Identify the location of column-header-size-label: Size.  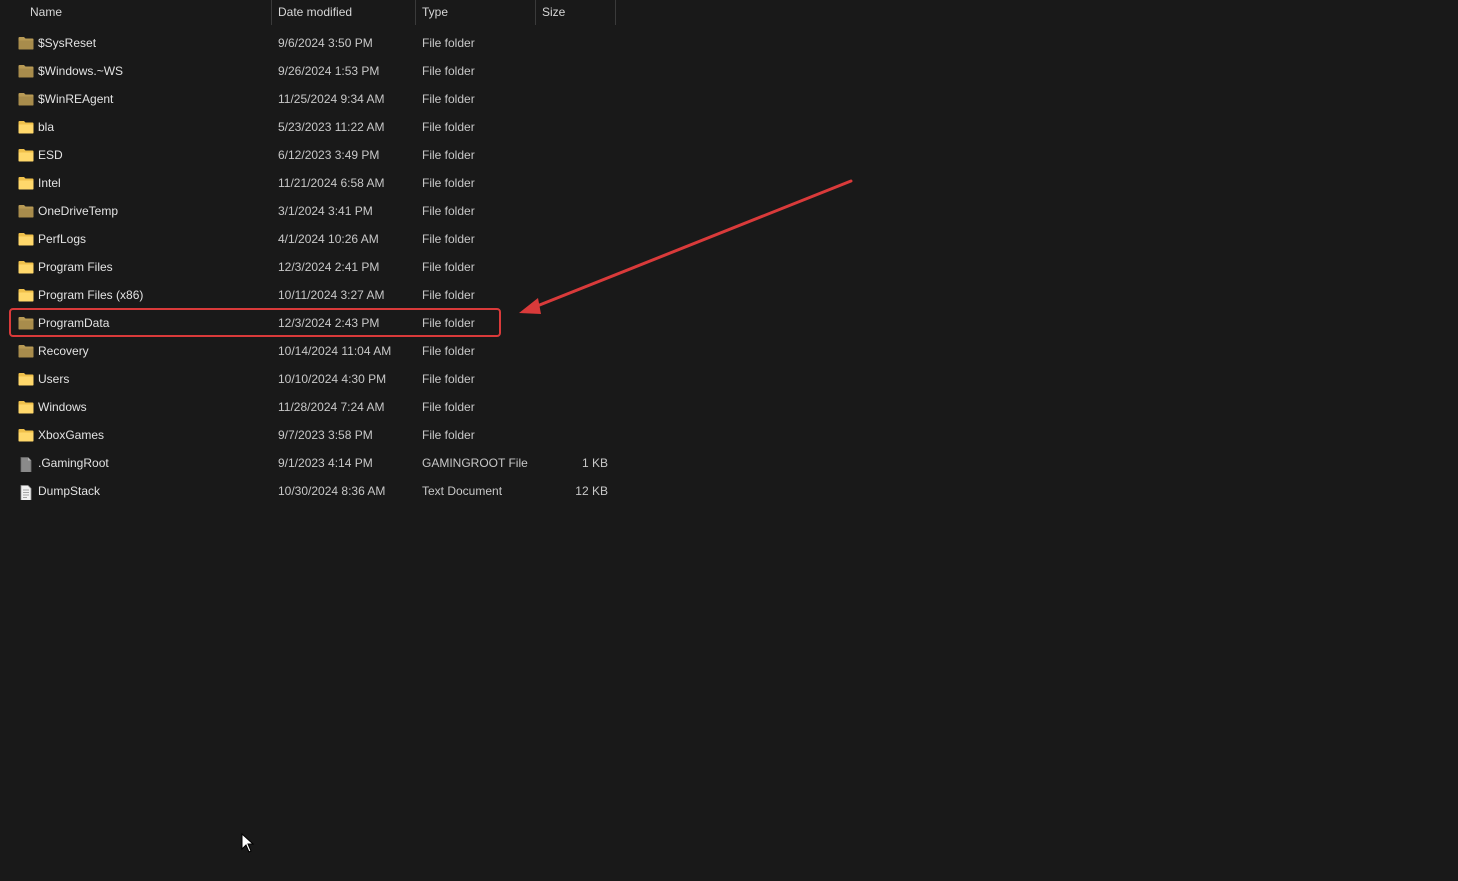
(554, 12).